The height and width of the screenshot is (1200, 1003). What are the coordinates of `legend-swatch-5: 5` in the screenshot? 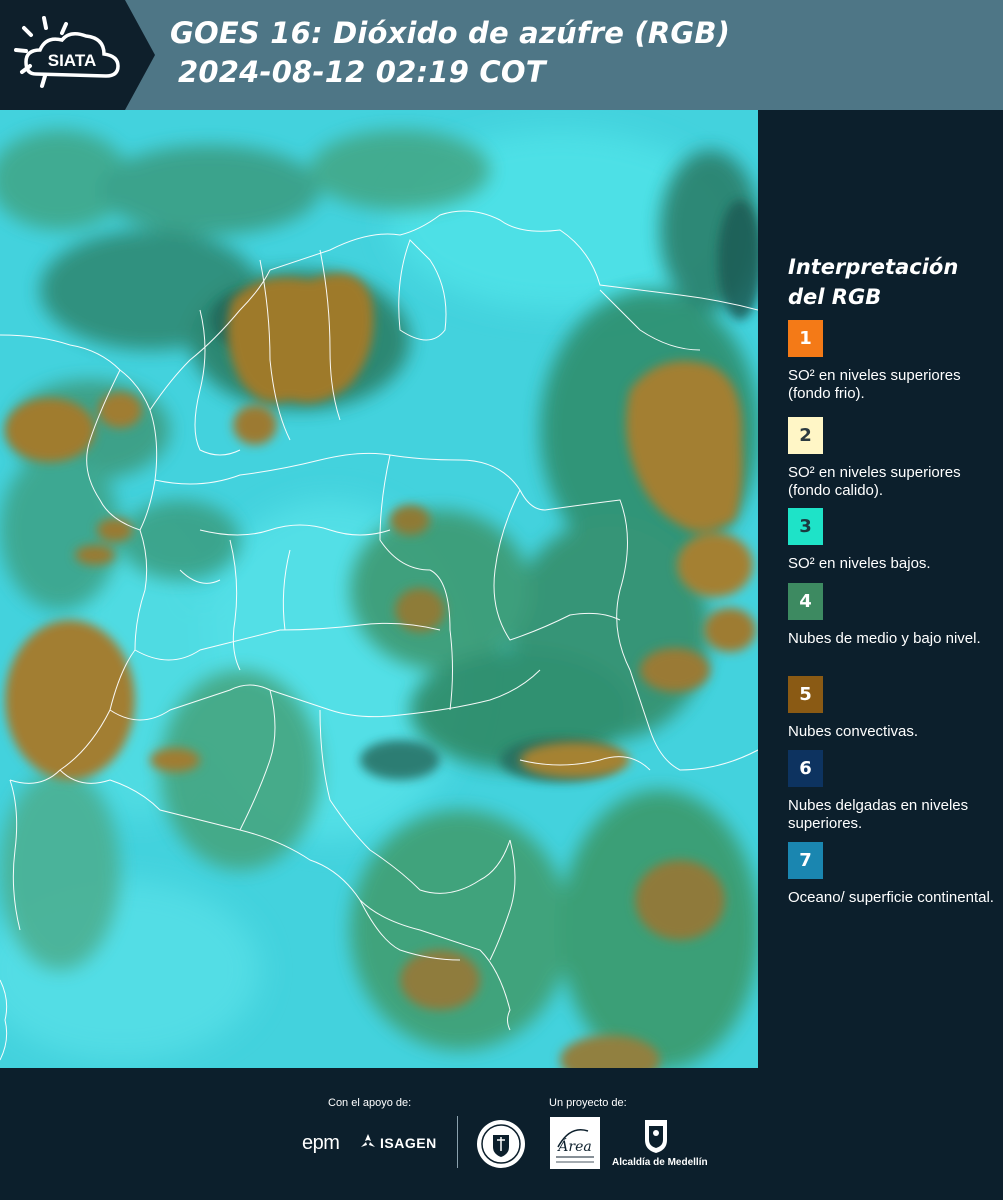 It's located at (805, 694).